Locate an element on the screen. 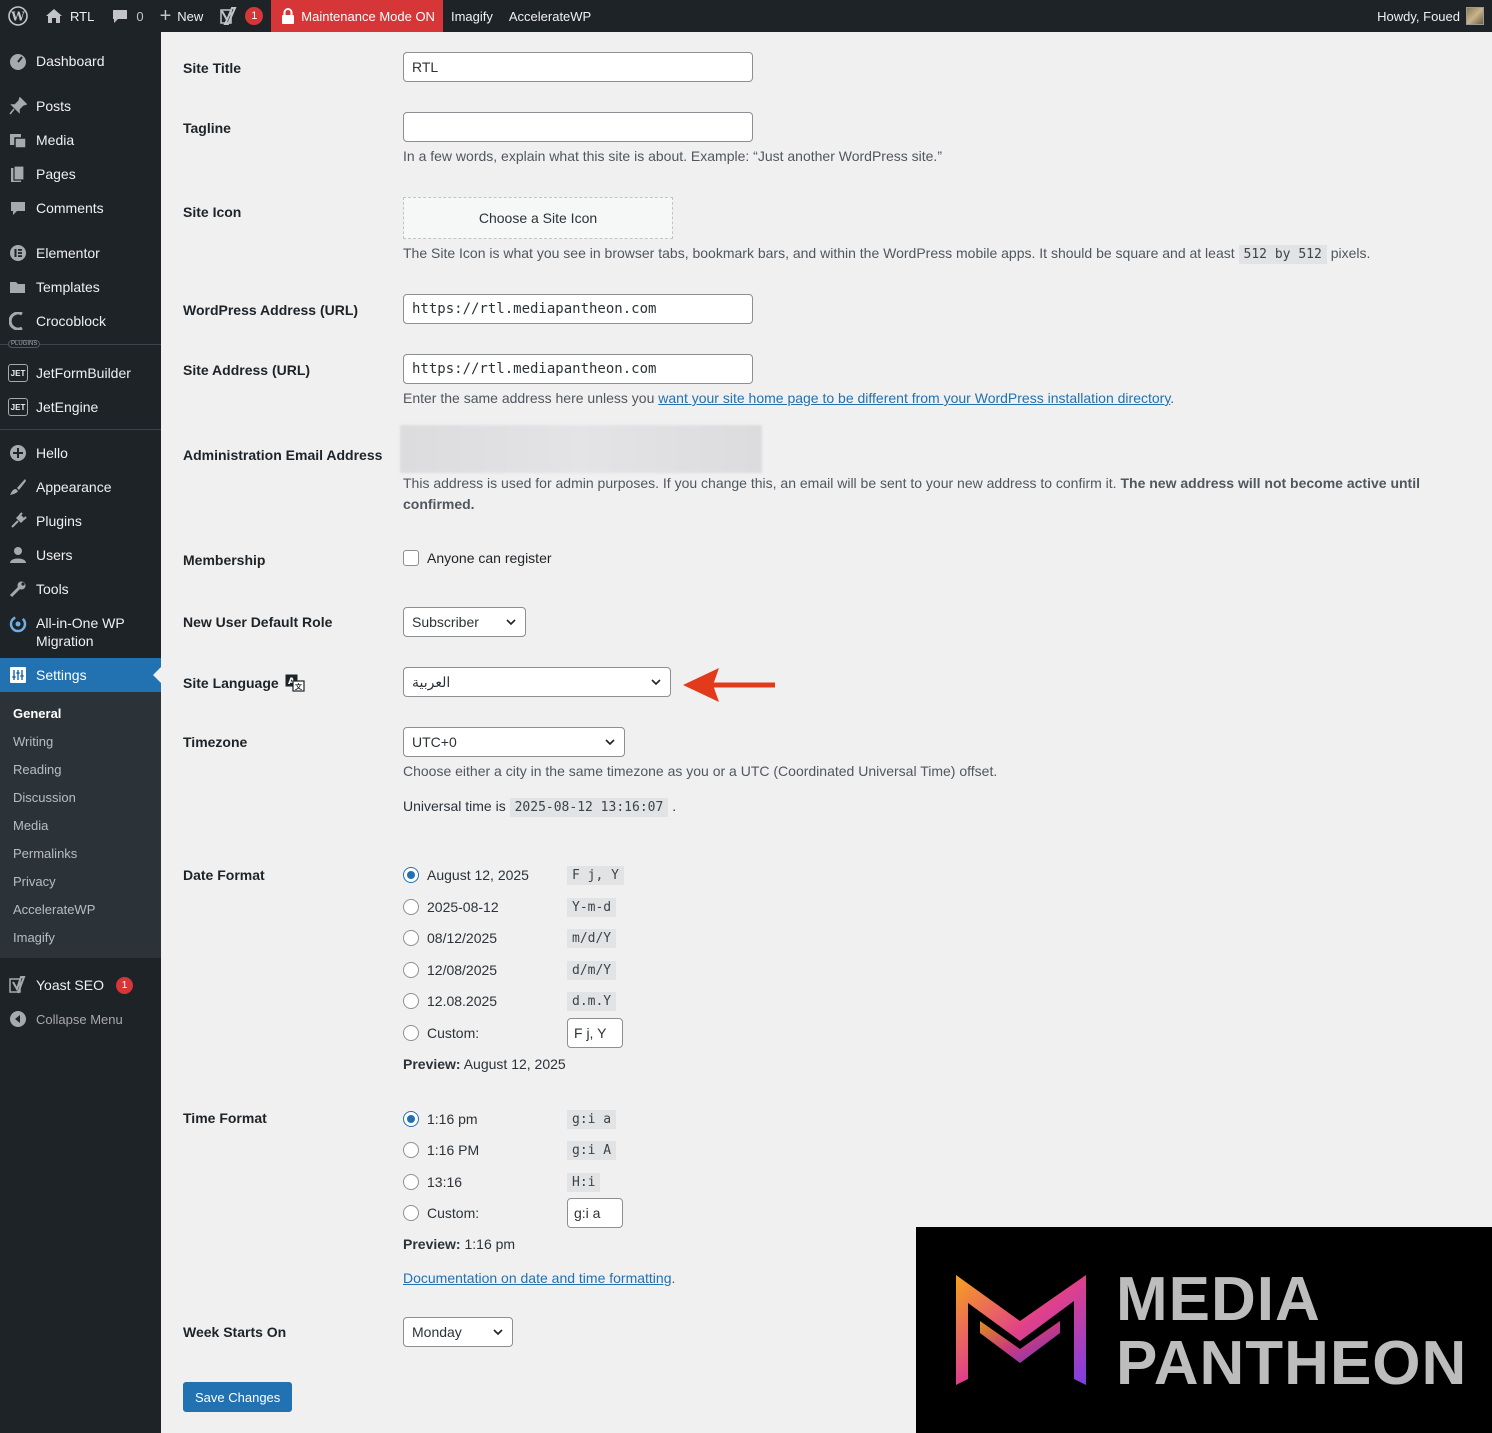 The height and width of the screenshot is (1433, 1492). time-format-option: 1:16 PM g:i A is located at coordinates (510, 1150).